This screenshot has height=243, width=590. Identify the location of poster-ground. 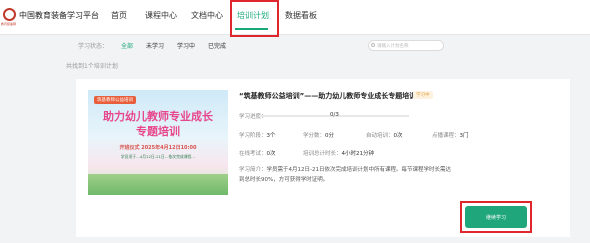
(158, 184).